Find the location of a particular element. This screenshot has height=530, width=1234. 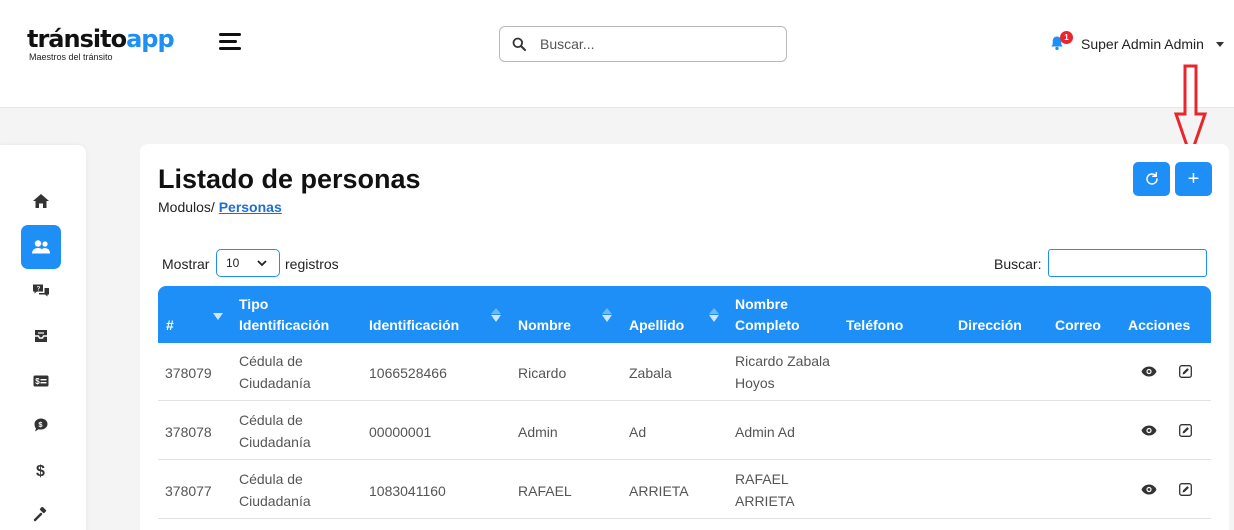

col-header-direccion: Dirección is located at coordinates (990, 325).